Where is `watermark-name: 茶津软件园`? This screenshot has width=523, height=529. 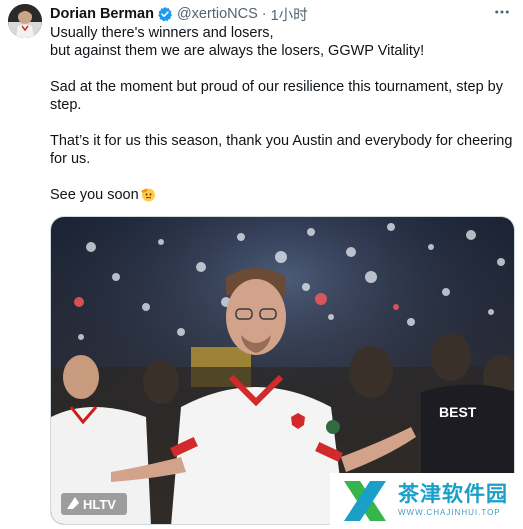 watermark-name: 茶津软件园 is located at coordinates (453, 494).